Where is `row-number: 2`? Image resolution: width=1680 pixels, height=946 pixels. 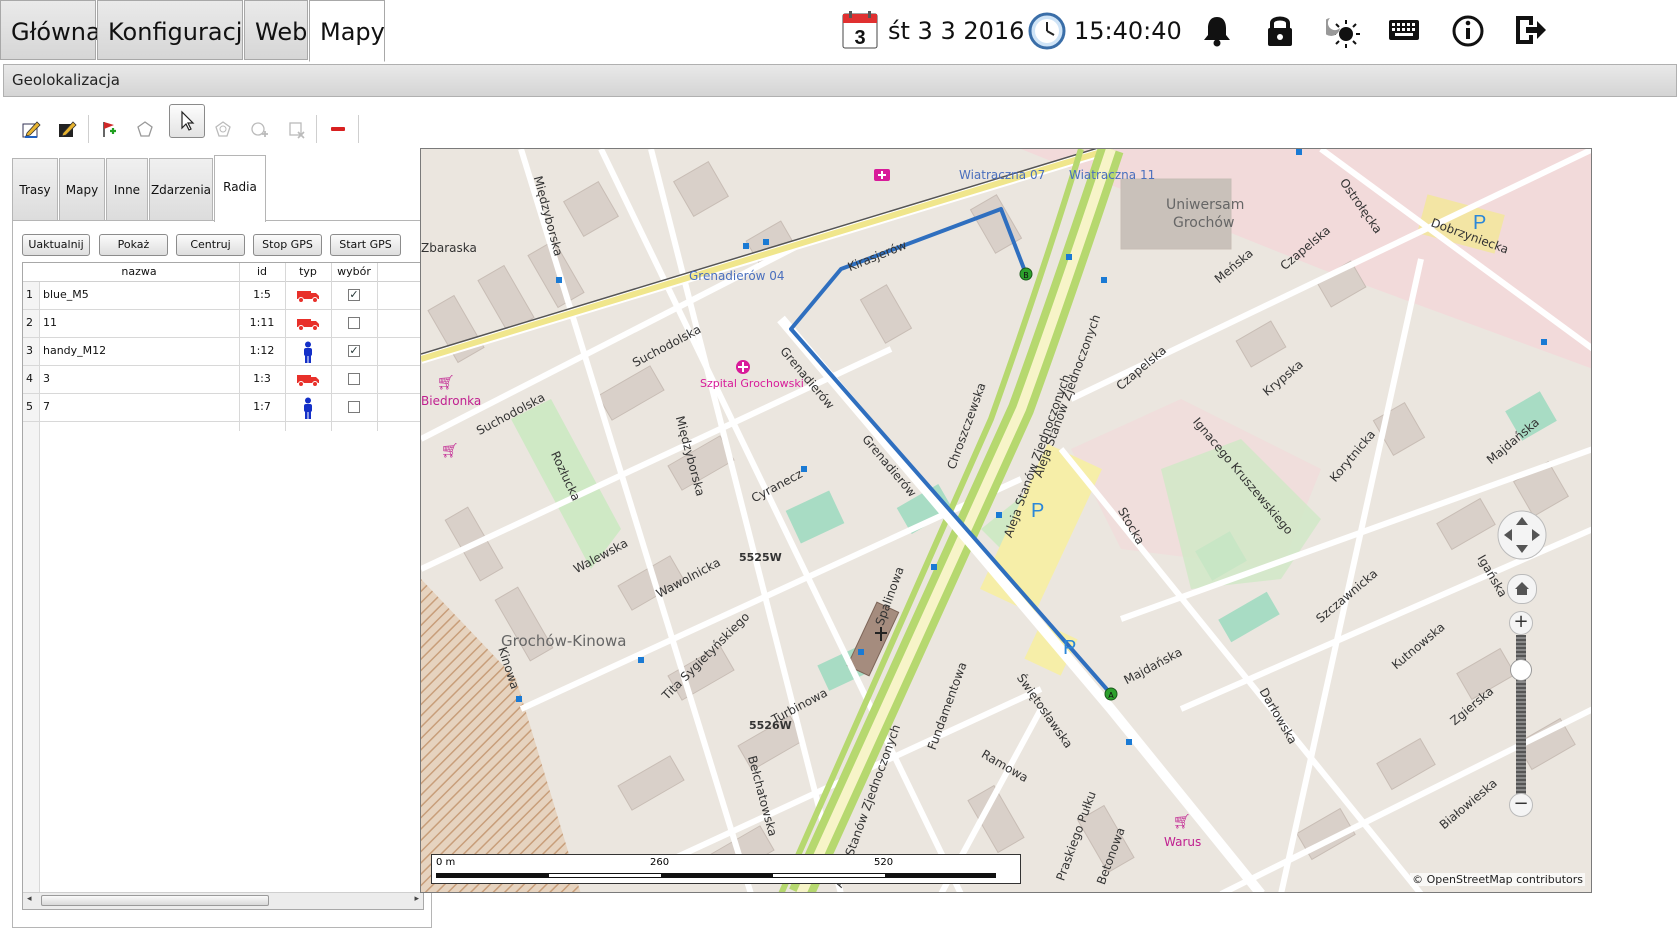 row-number: 2 is located at coordinates (29, 322).